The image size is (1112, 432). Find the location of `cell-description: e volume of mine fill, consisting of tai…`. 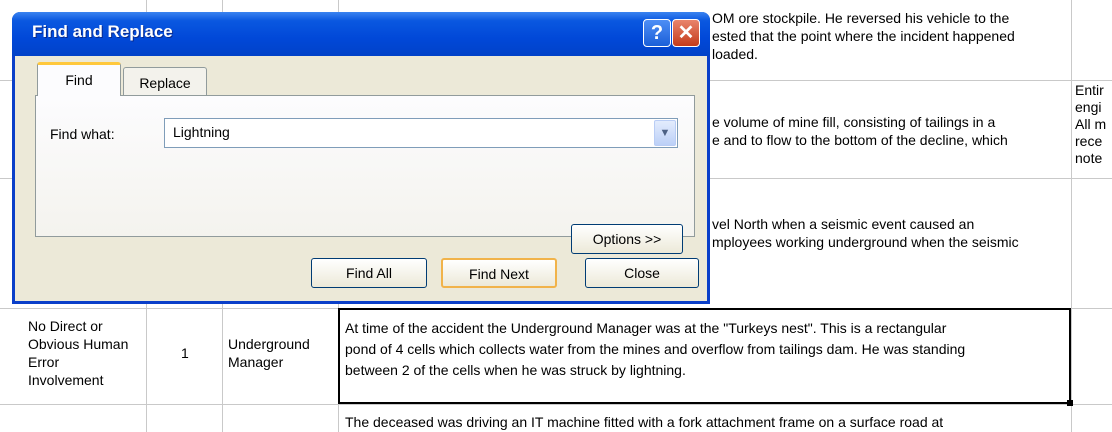

cell-description: e volume of mine fill, consisting of tai… is located at coordinates (853, 122).